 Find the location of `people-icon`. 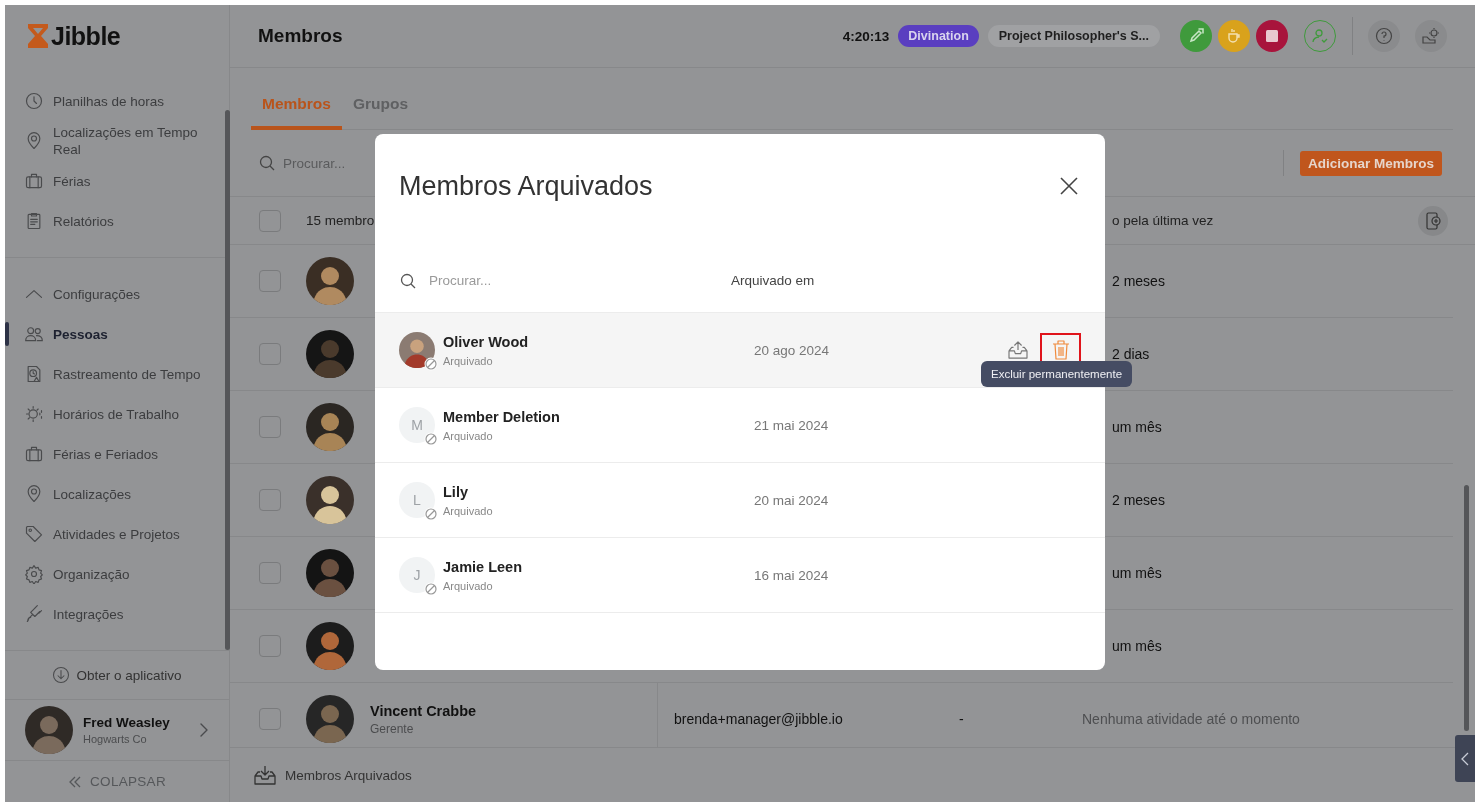

people-icon is located at coordinates (34, 334).